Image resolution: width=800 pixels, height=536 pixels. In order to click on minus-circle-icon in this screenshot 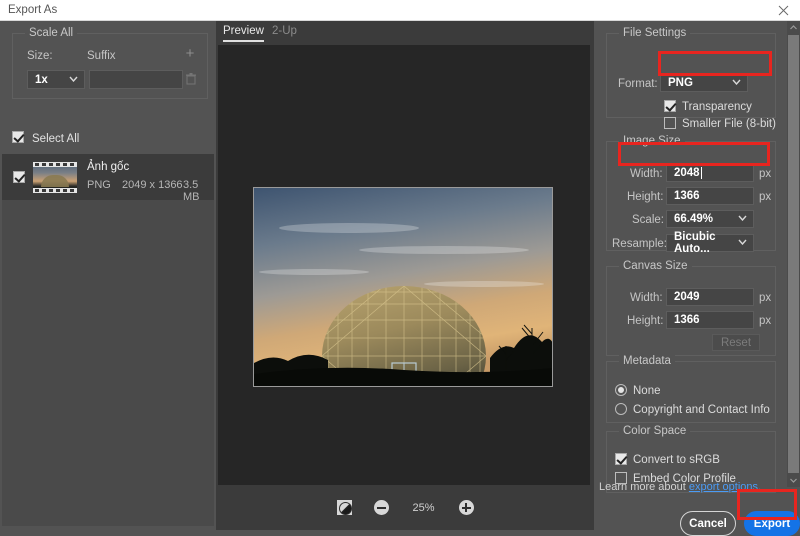, I will do `click(381, 507)`.